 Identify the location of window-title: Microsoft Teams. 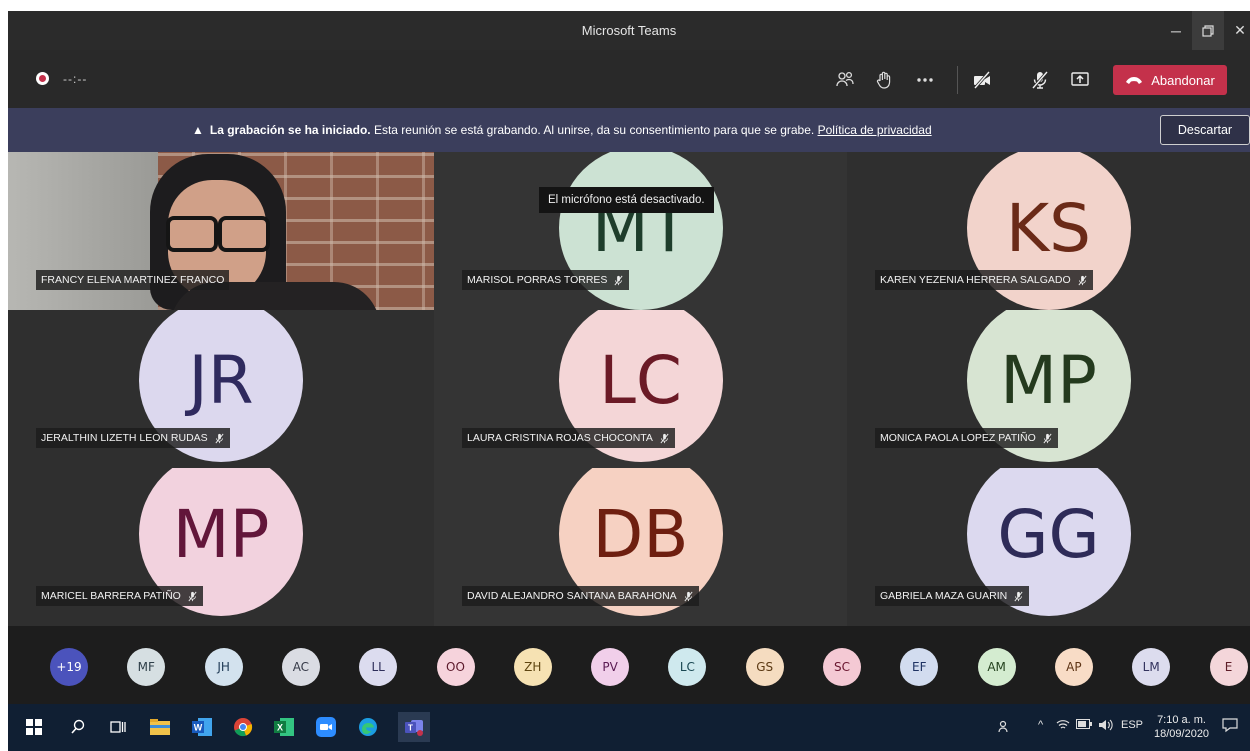
(629, 30).